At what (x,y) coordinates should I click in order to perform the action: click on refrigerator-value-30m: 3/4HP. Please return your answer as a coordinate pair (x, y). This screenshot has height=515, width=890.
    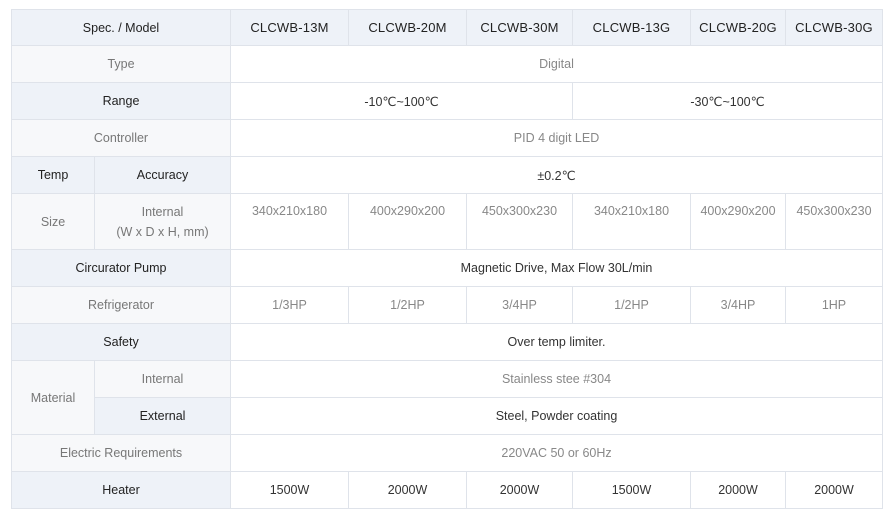
    Looking at the image, I should click on (519, 305).